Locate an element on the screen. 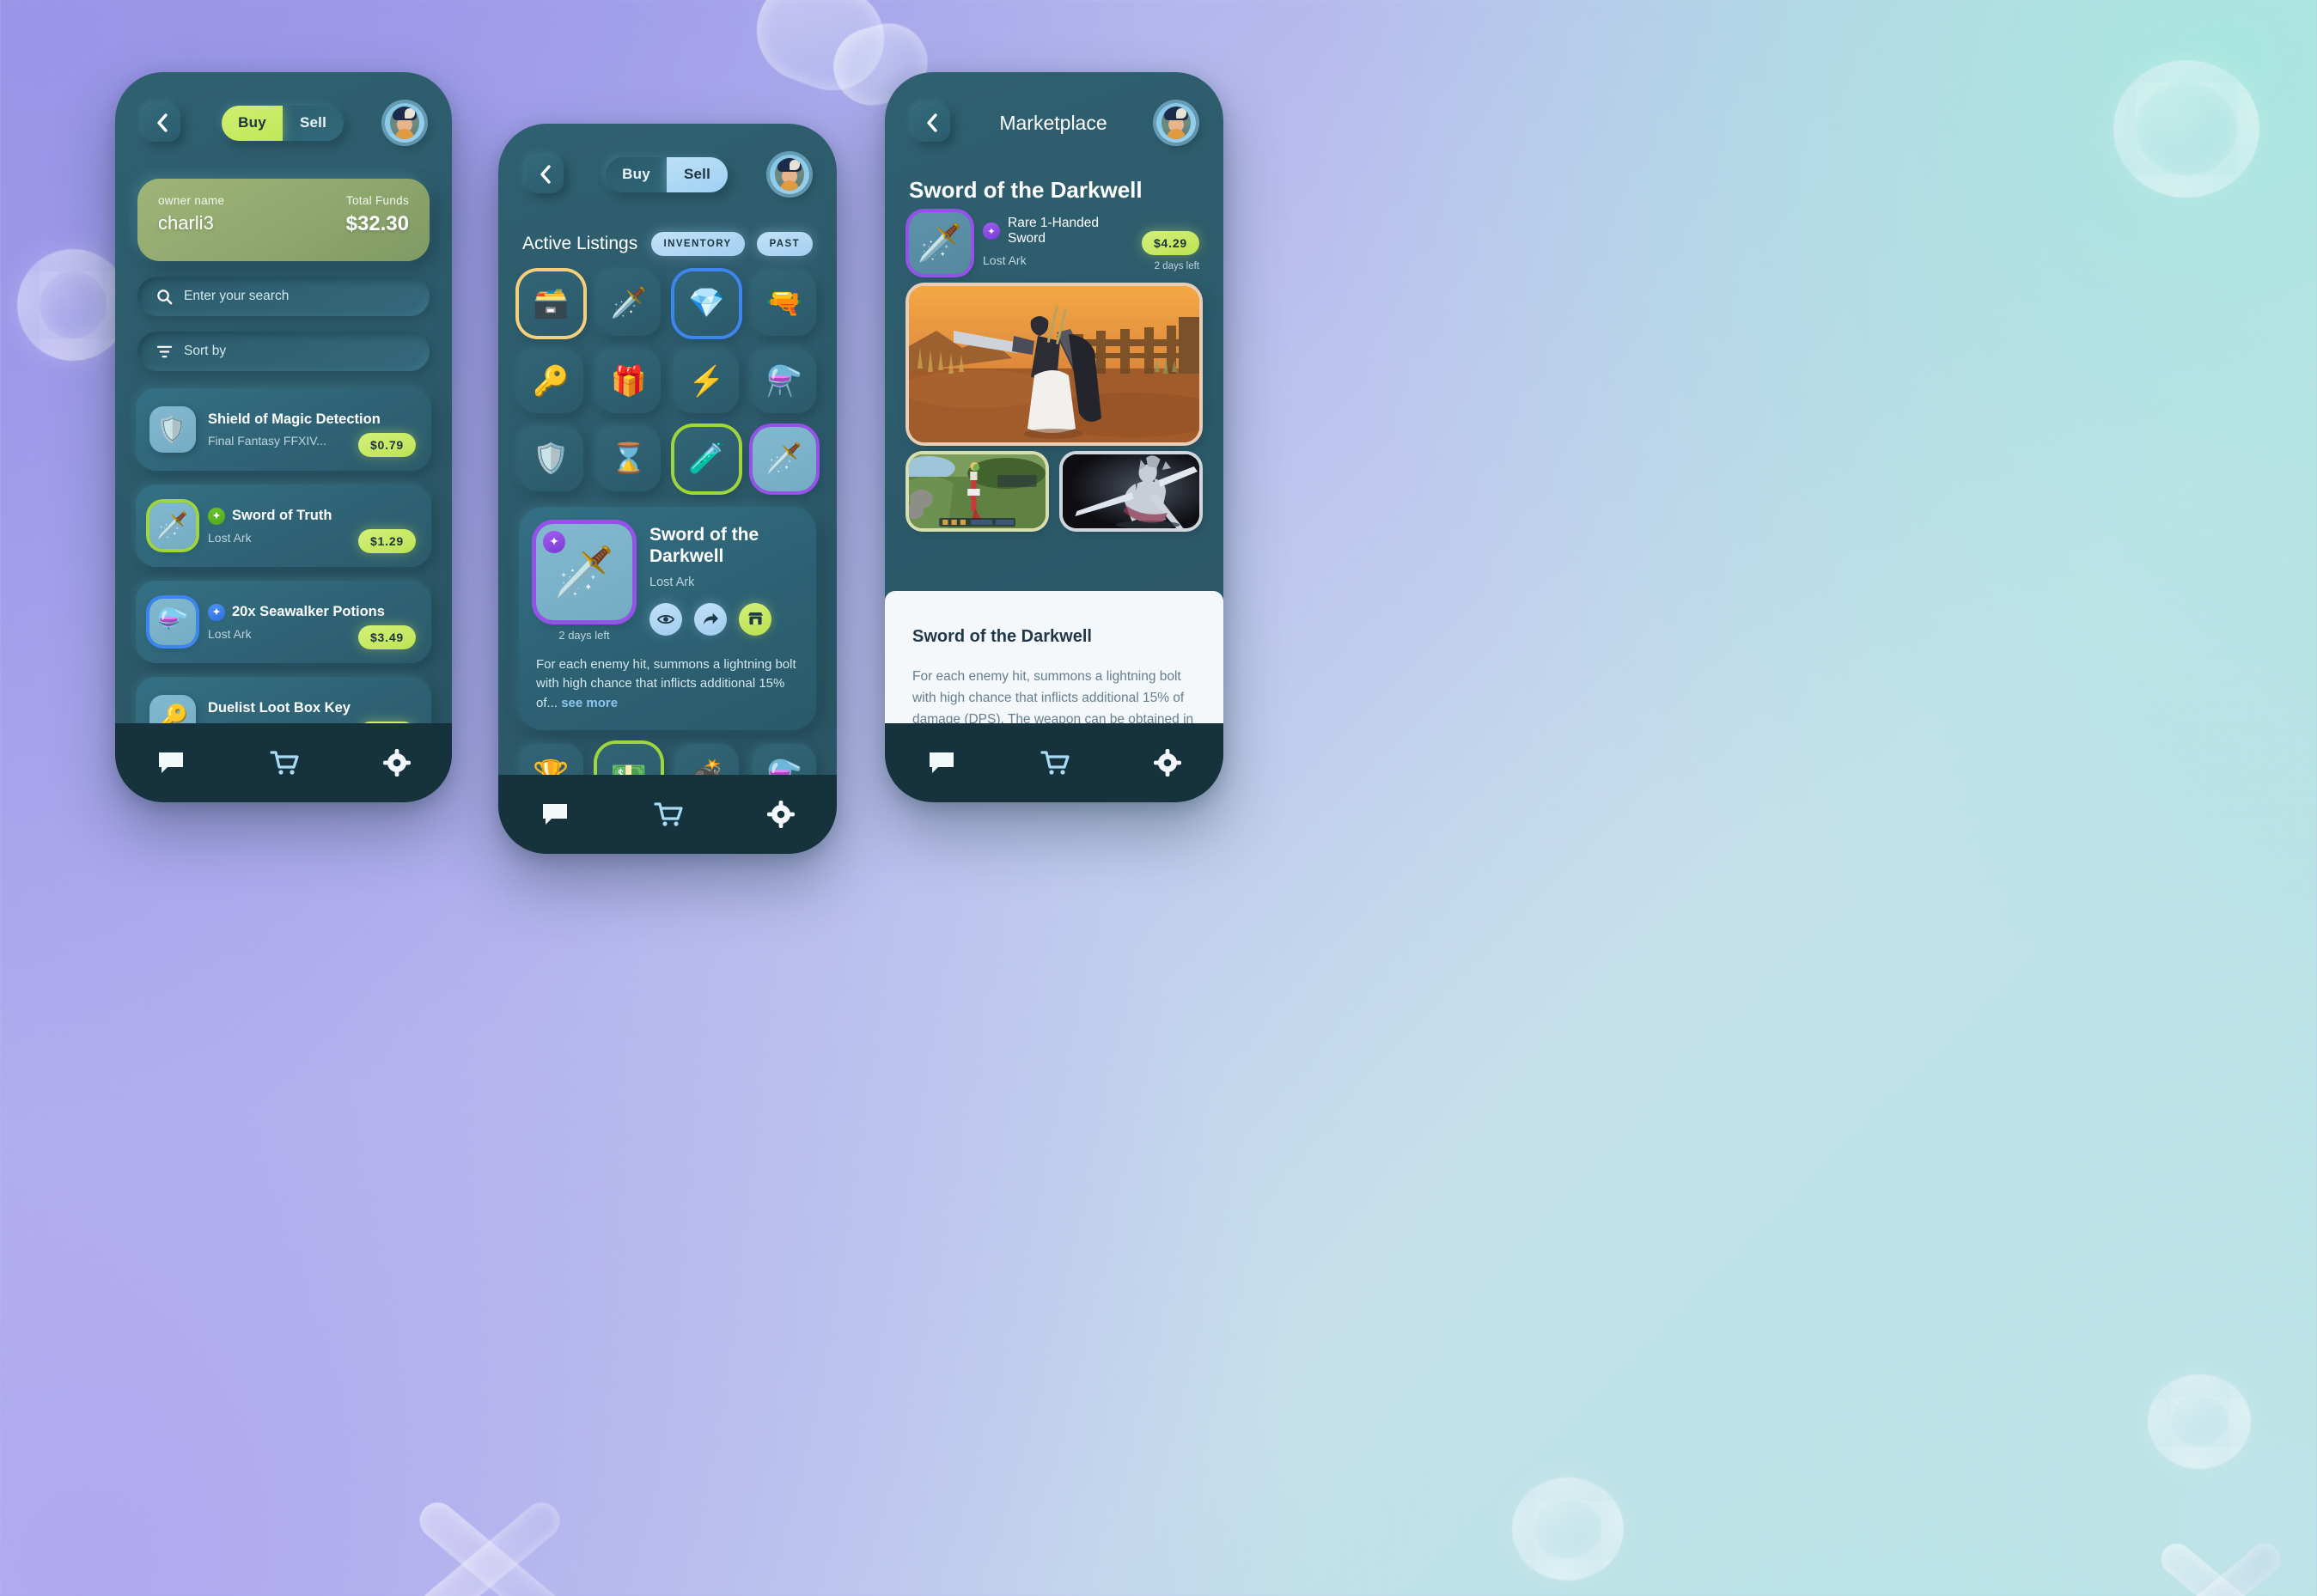 The height and width of the screenshot is (1596, 2317). search-icon is located at coordinates (165, 296).